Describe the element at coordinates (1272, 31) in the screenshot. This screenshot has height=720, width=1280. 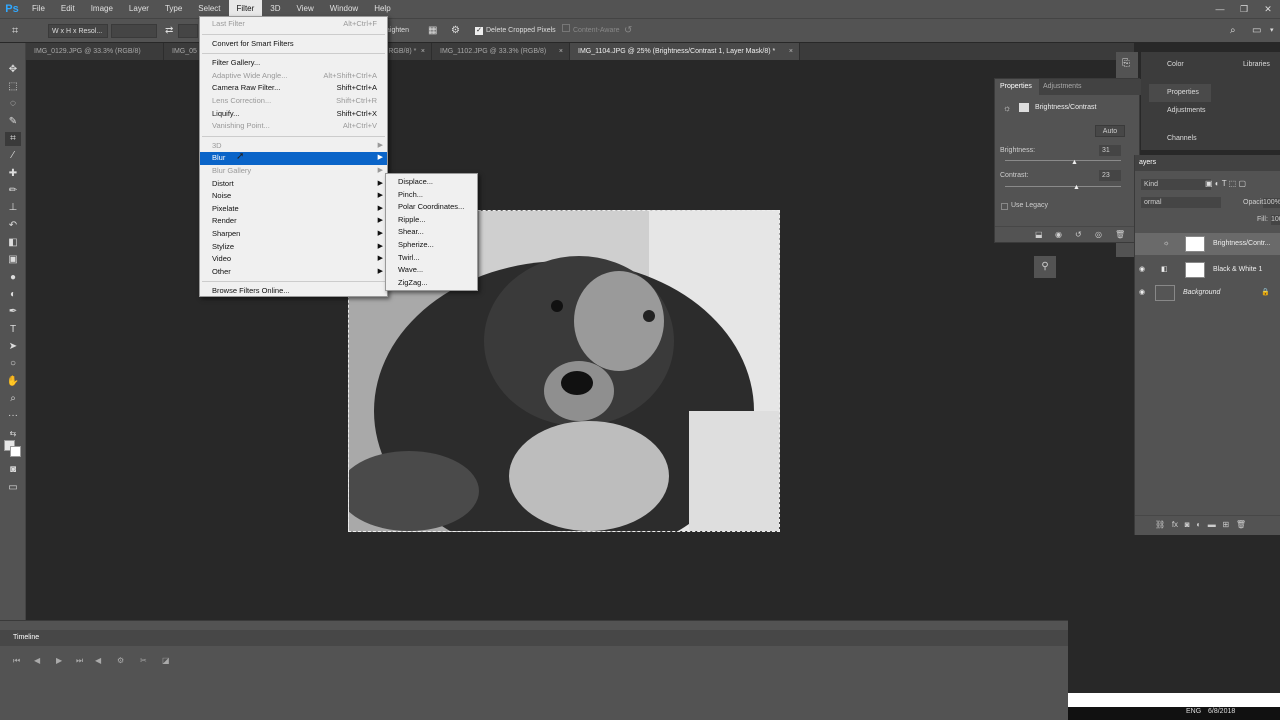
I see `workspace-chevron-icon: ▾` at that location.